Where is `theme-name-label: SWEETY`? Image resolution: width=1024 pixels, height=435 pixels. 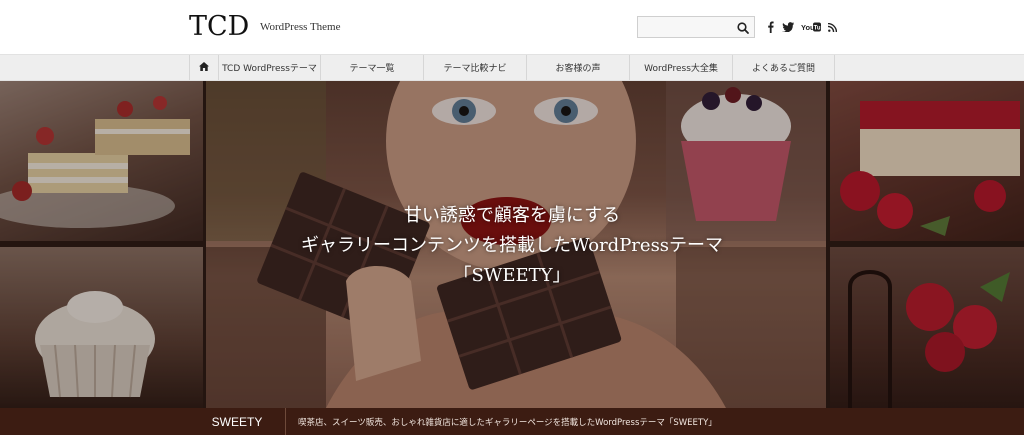 theme-name-label: SWEETY is located at coordinates (237, 421).